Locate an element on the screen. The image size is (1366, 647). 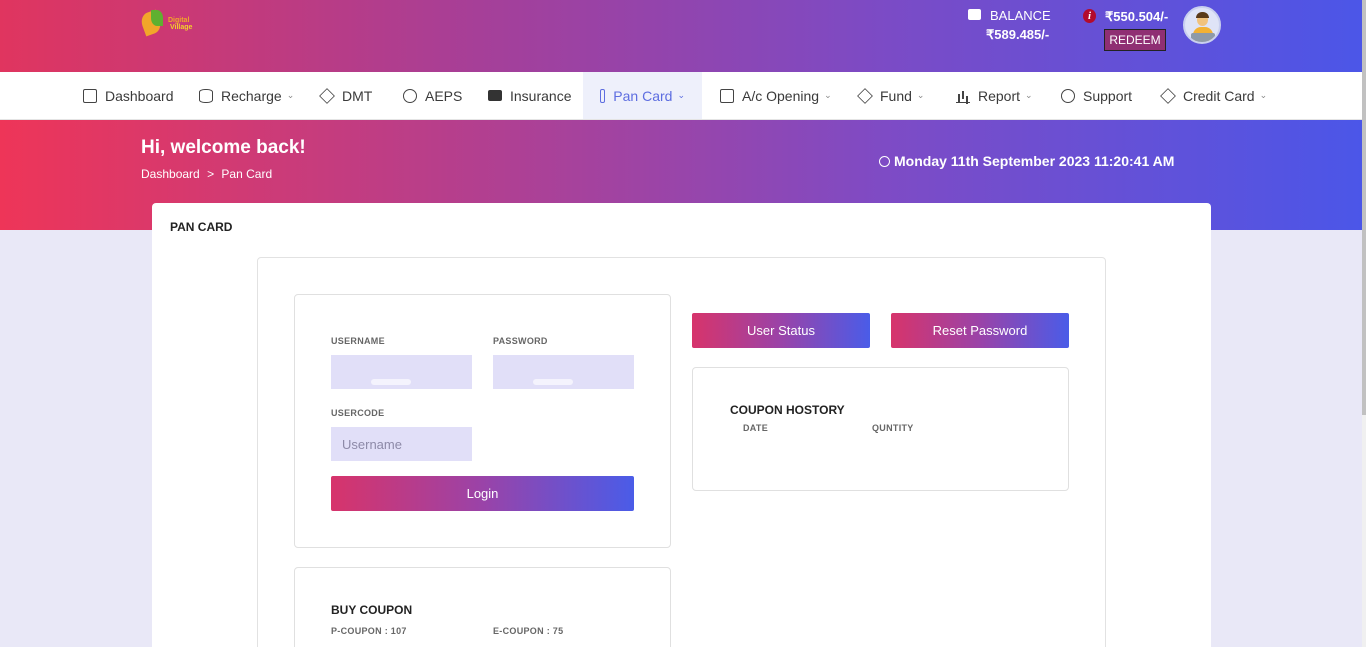
nav-item-pan-card: Pan Card ⌄ is located at coordinates (642, 95).